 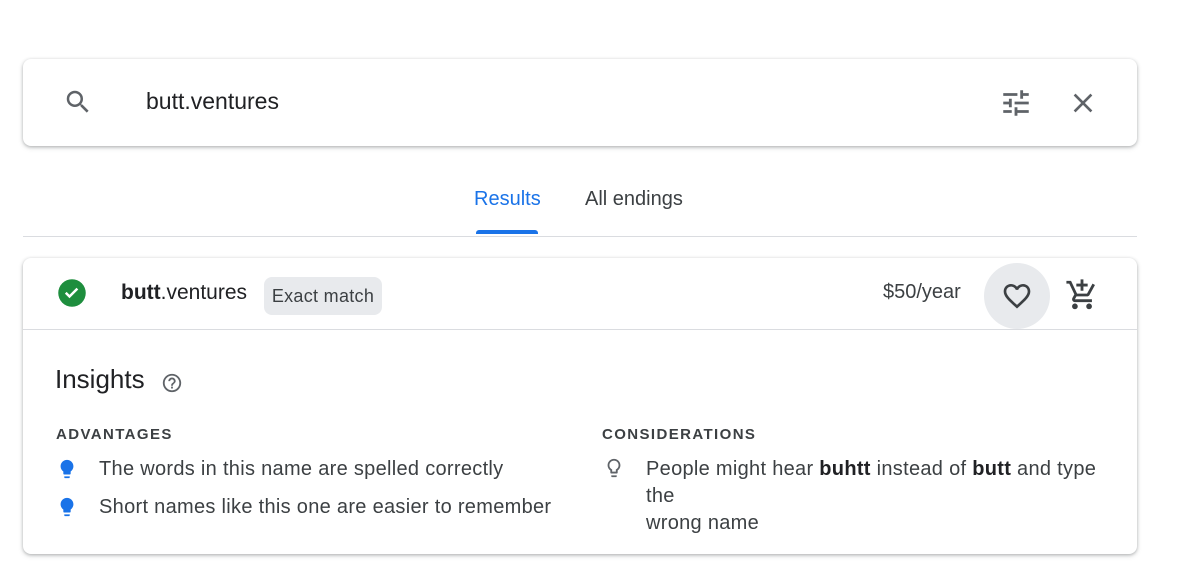 What do you see at coordinates (72, 293) in the screenshot?
I see `check-circle-icon` at bounding box center [72, 293].